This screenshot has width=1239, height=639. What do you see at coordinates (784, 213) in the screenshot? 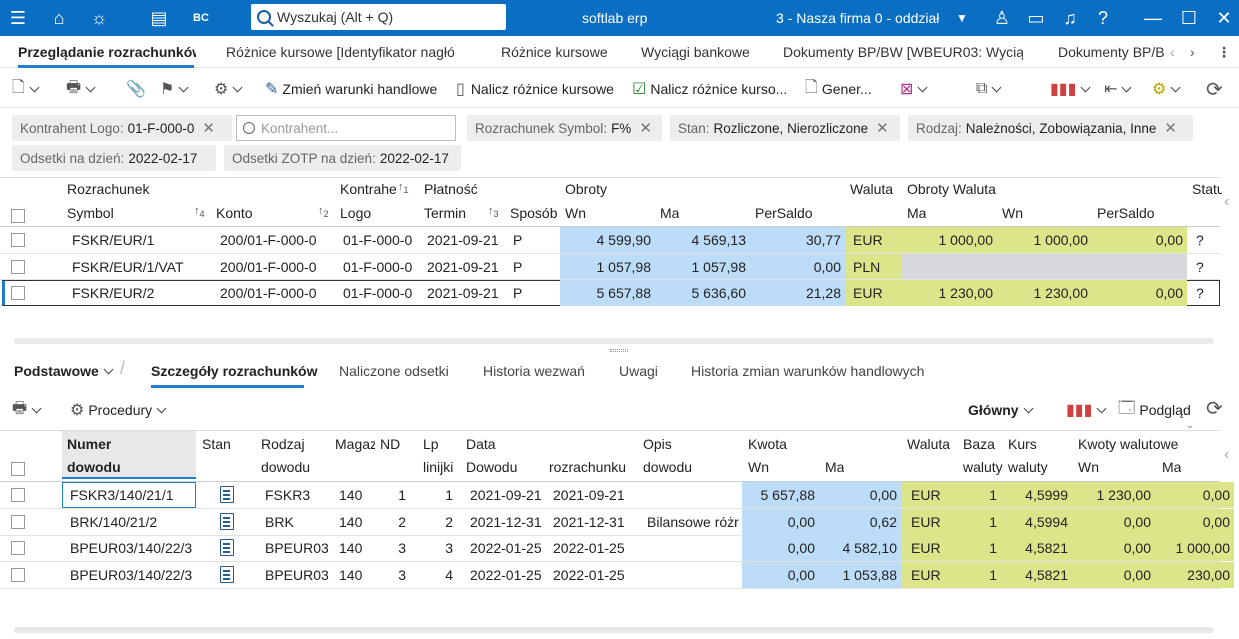
I see `header-persaldo: PerSaldo` at bounding box center [784, 213].